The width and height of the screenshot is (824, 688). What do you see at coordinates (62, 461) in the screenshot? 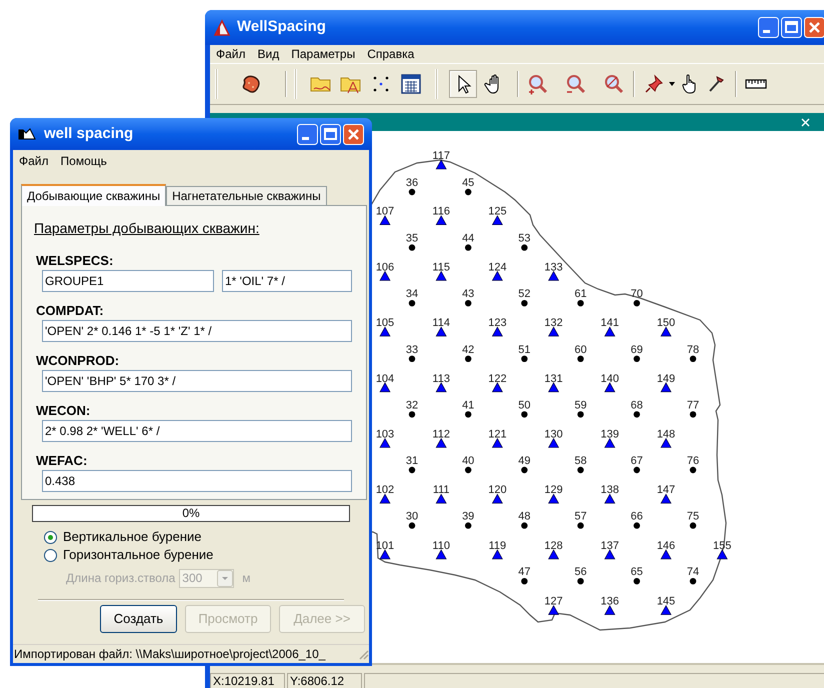
I see `field-label: WEFAC:` at bounding box center [62, 461].